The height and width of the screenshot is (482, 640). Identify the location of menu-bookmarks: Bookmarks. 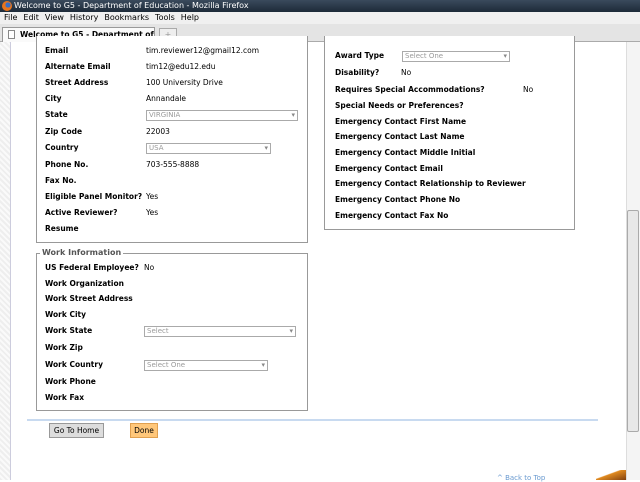
(126, 17).